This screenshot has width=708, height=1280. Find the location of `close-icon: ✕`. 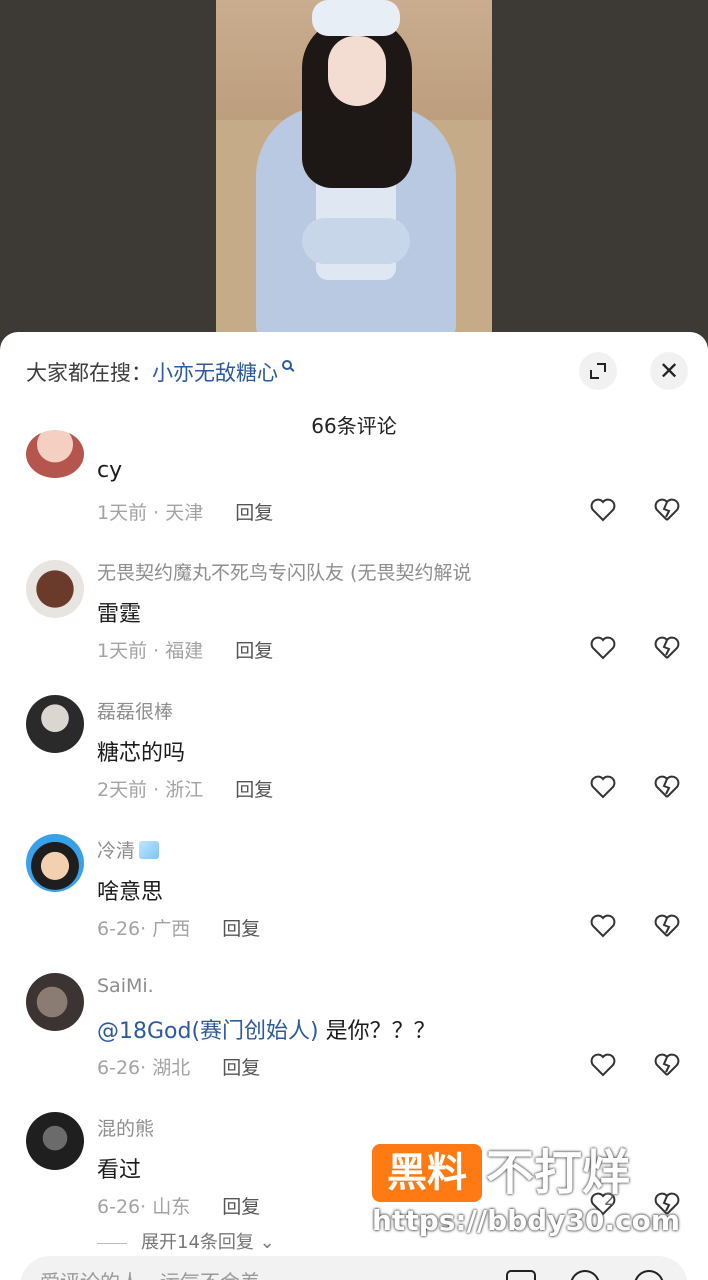

close-icon: ✕ is located at coordinates (669, 371).